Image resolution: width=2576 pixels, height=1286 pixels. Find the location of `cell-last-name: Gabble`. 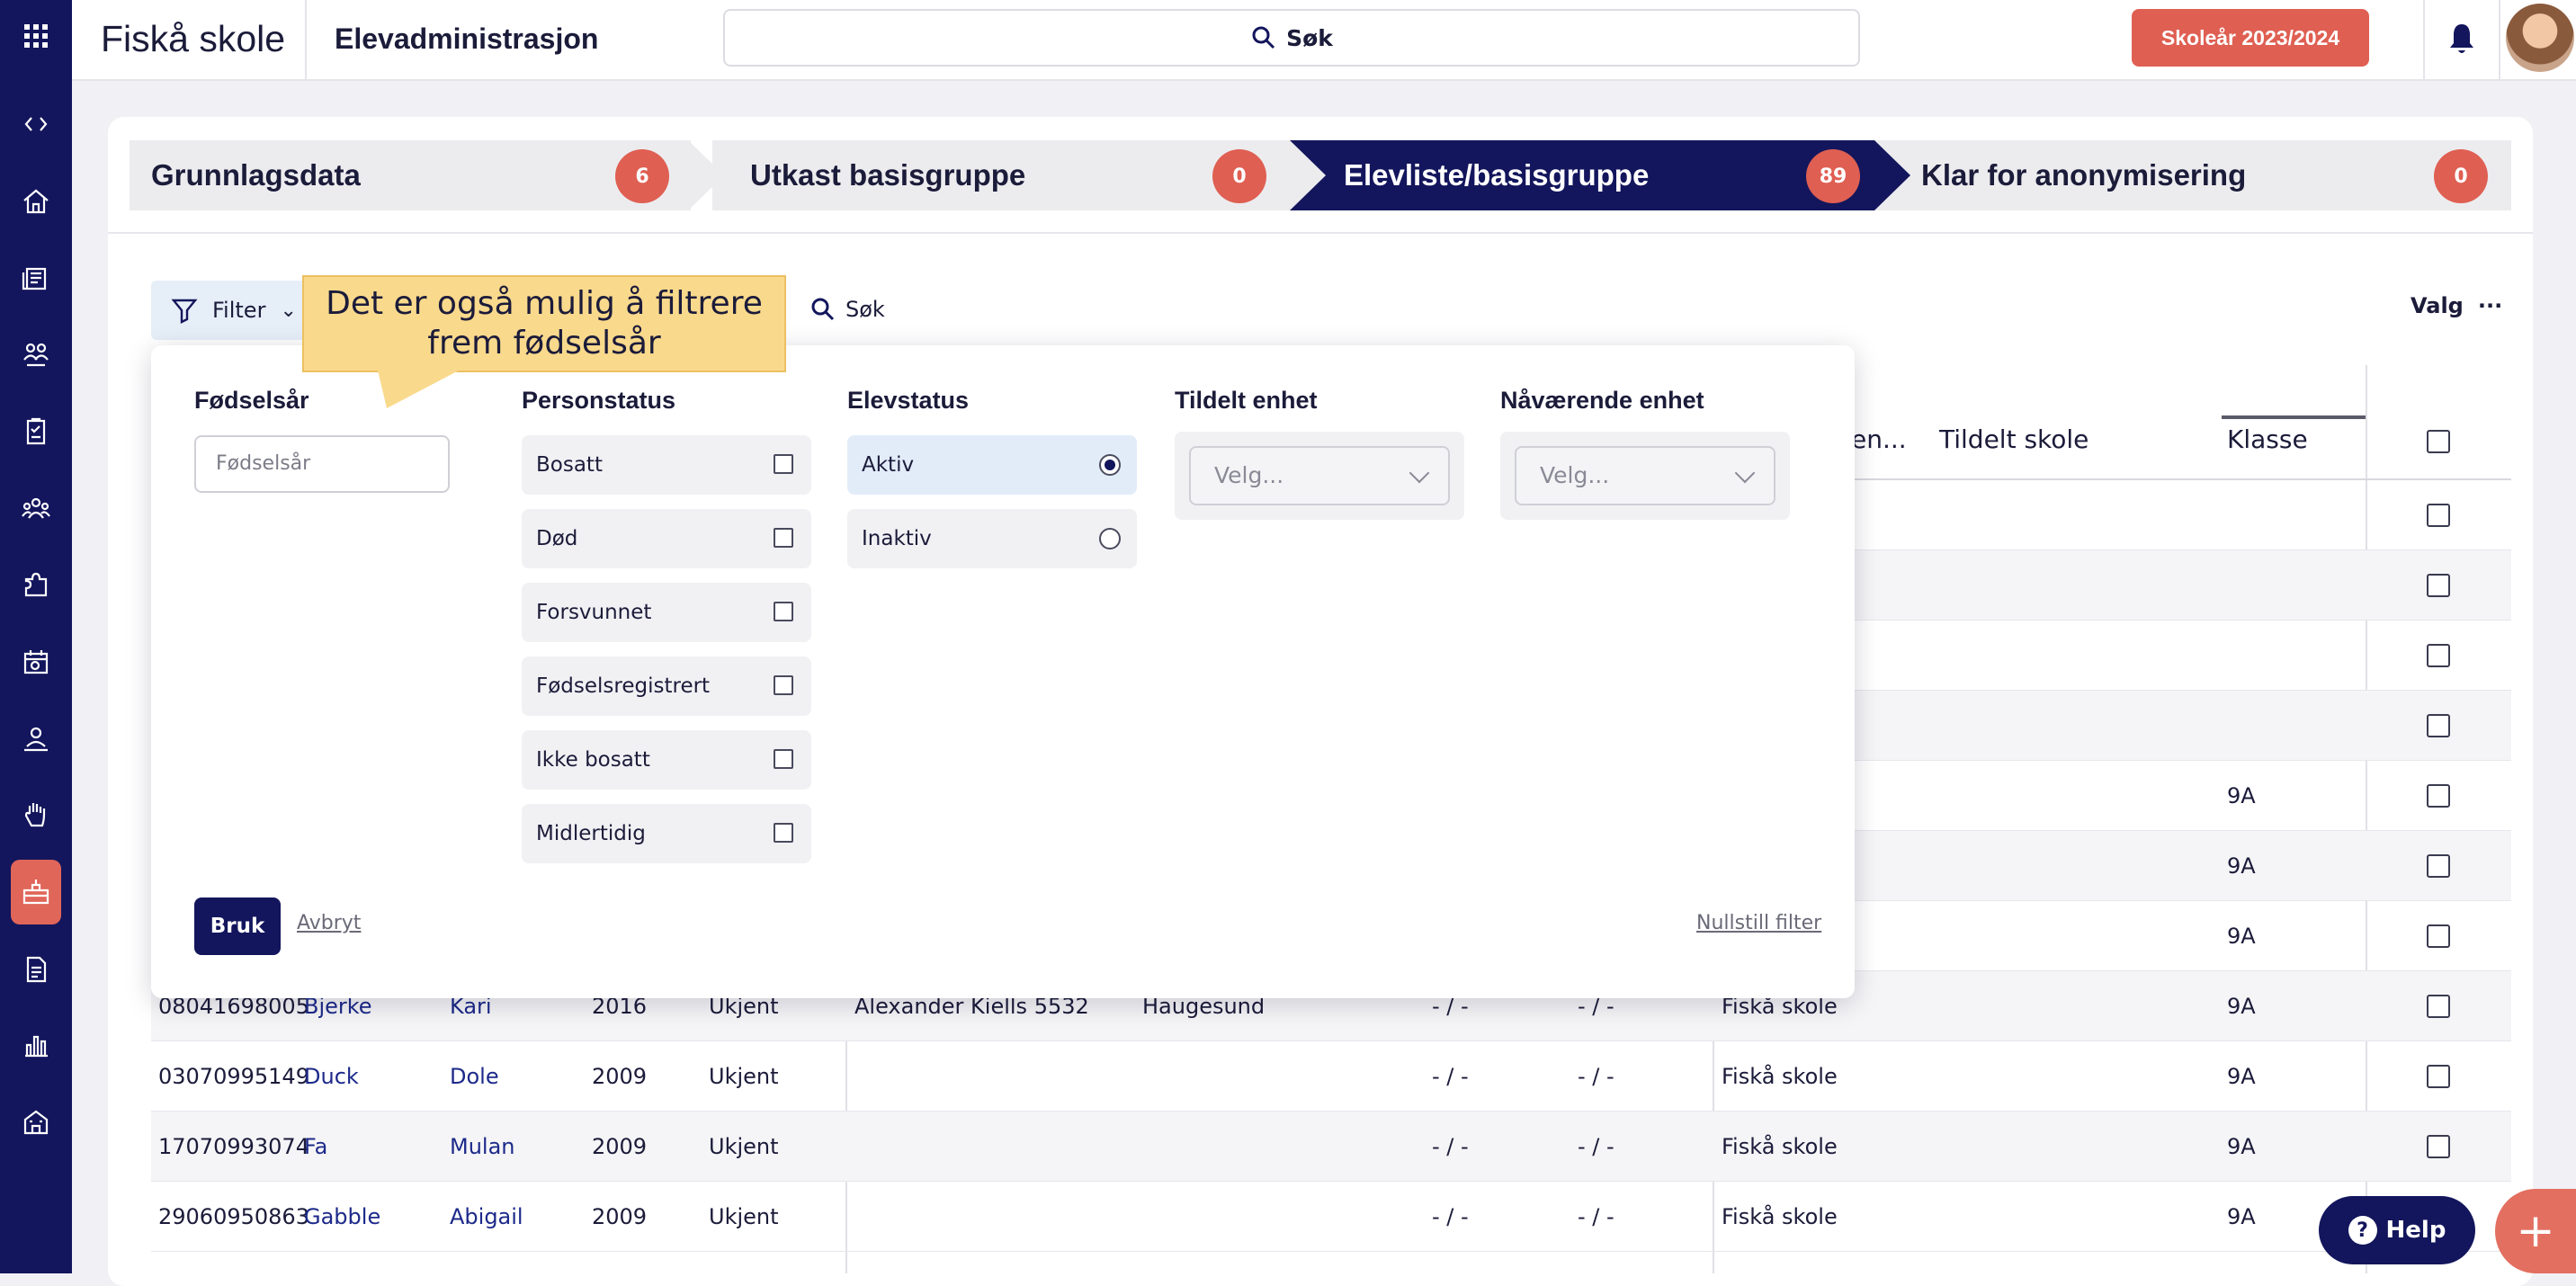

cell-last-name: Gabble is located at coordinates (342, 1217).